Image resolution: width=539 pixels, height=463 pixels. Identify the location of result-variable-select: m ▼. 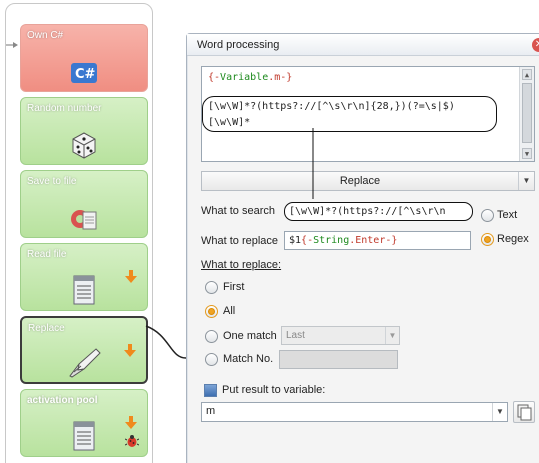
(354, 412).